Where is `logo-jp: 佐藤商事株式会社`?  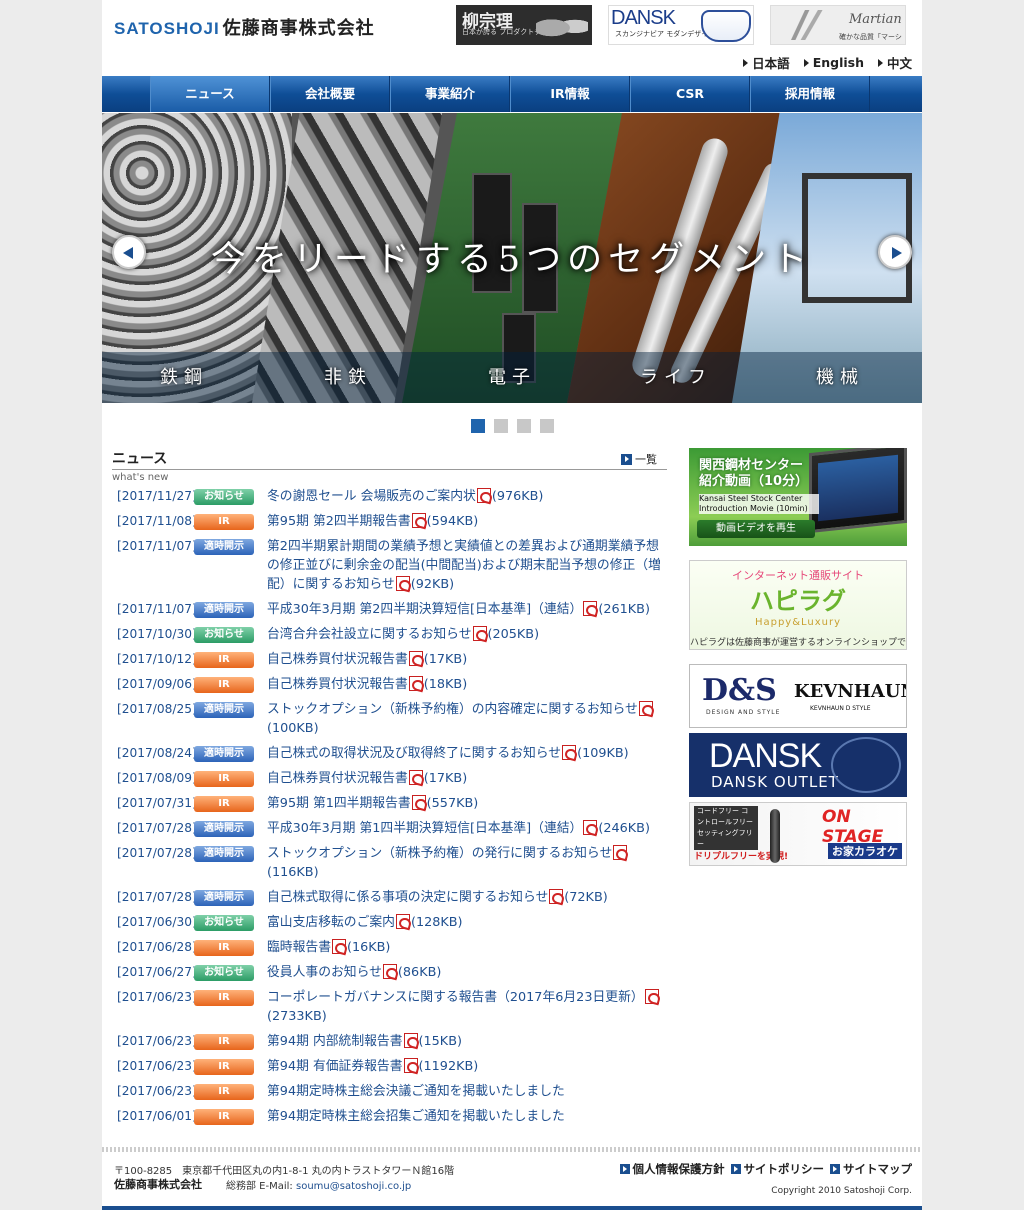 logo-jp: 佐藤商事株式会社 is located at coordinates (298, 28).